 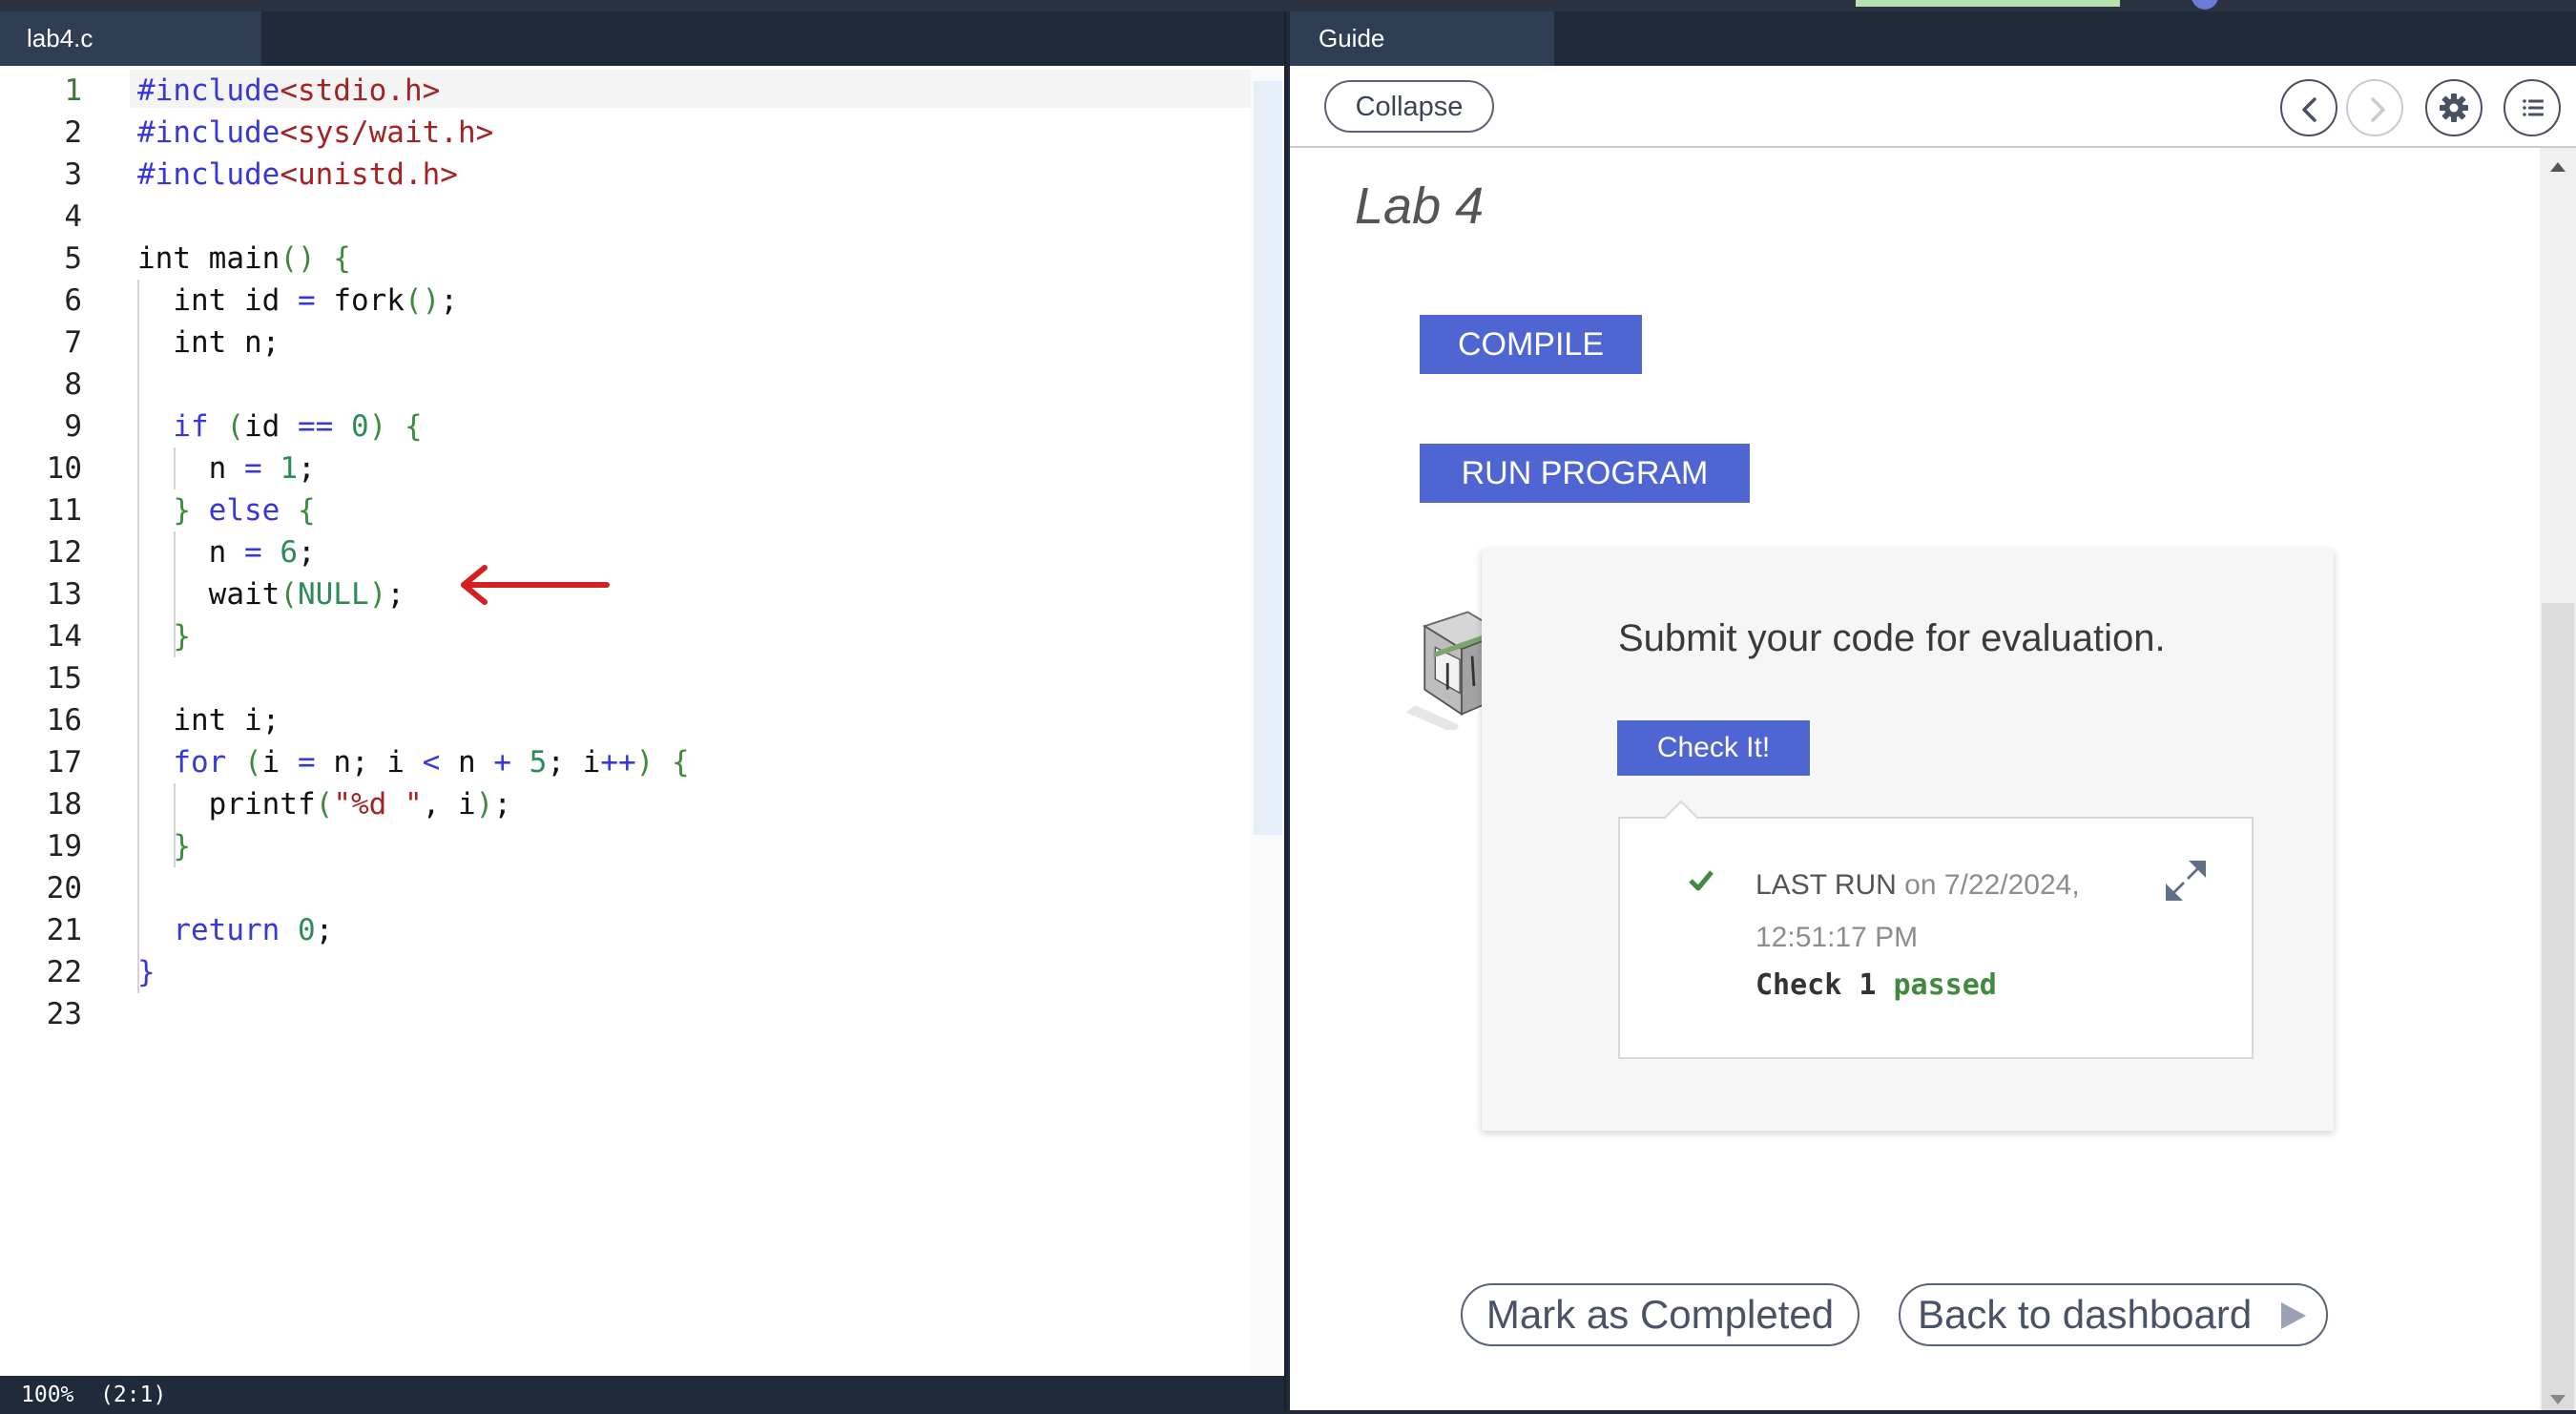 What do you see at coordinates (64, 888) in the screenshot?
I see `line-number: 20` at bounding box center [64, 888].